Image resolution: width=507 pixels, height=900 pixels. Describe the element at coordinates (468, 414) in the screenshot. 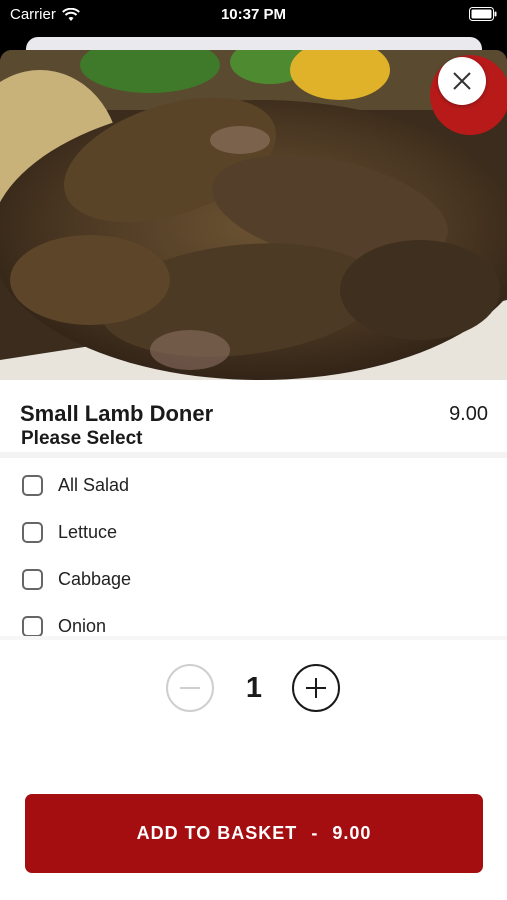

I see `item-price: 9.00` at that location.